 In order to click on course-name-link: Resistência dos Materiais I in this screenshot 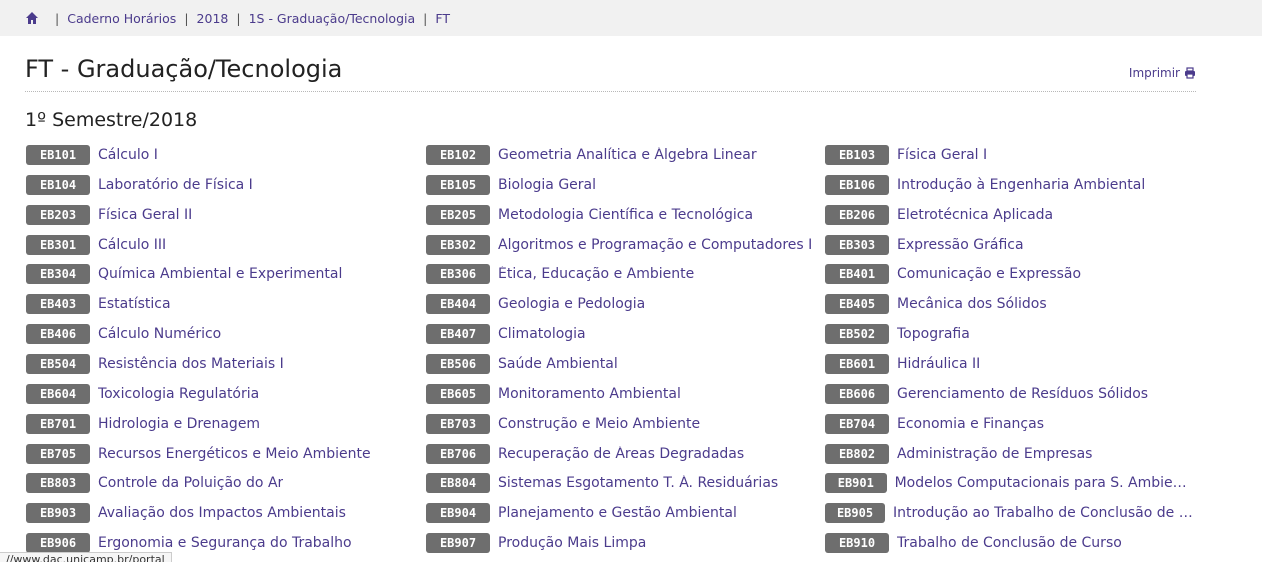, I will do `click(191, 364)`.